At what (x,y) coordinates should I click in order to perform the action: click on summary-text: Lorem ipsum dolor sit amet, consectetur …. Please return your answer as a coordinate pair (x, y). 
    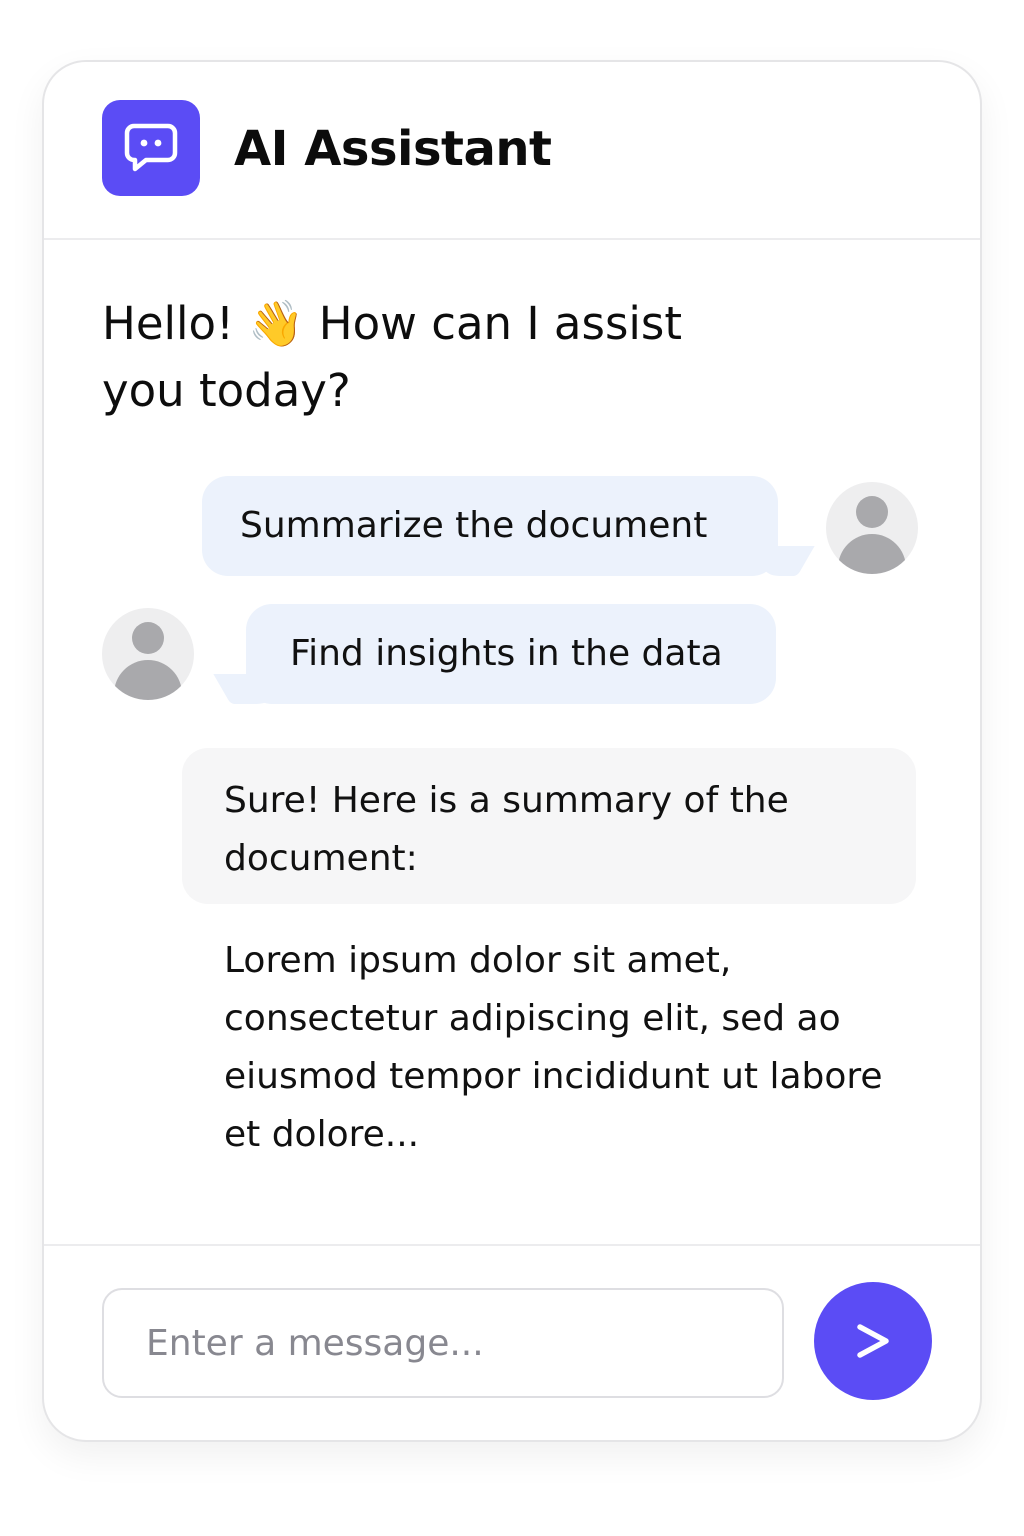
    Looking at the image, I should click on (553, 1047).